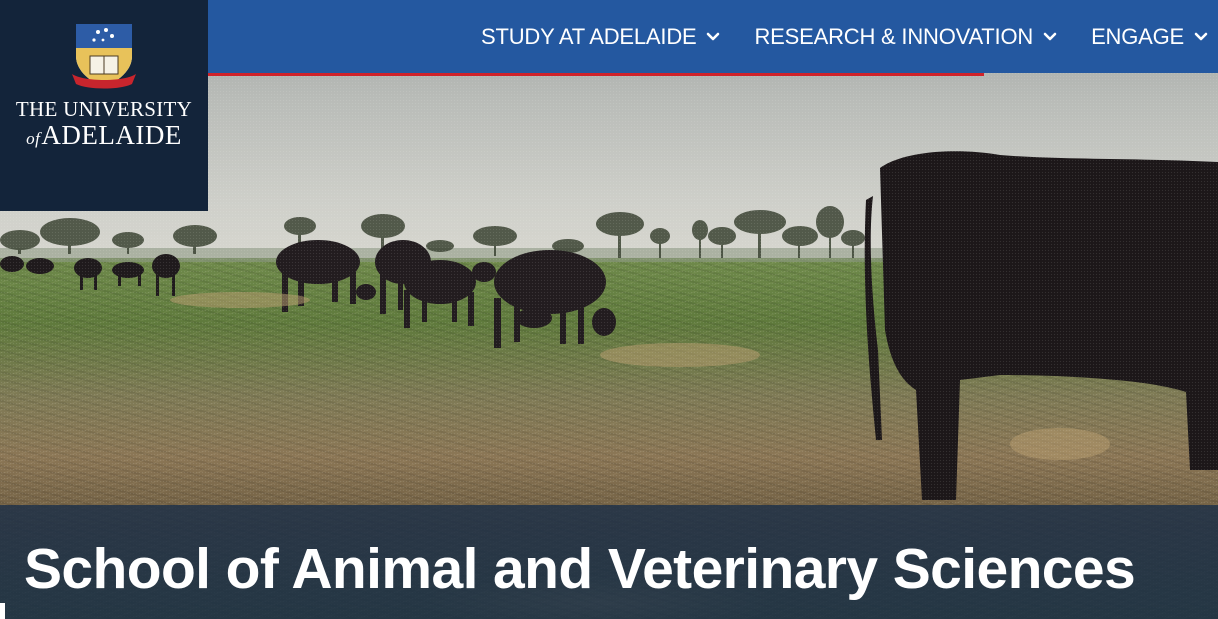 The image size is (1218, 619). I want to click on nav-item-study-at-adelaide: STUDY AT ADELAIDE, so click(600, 37).